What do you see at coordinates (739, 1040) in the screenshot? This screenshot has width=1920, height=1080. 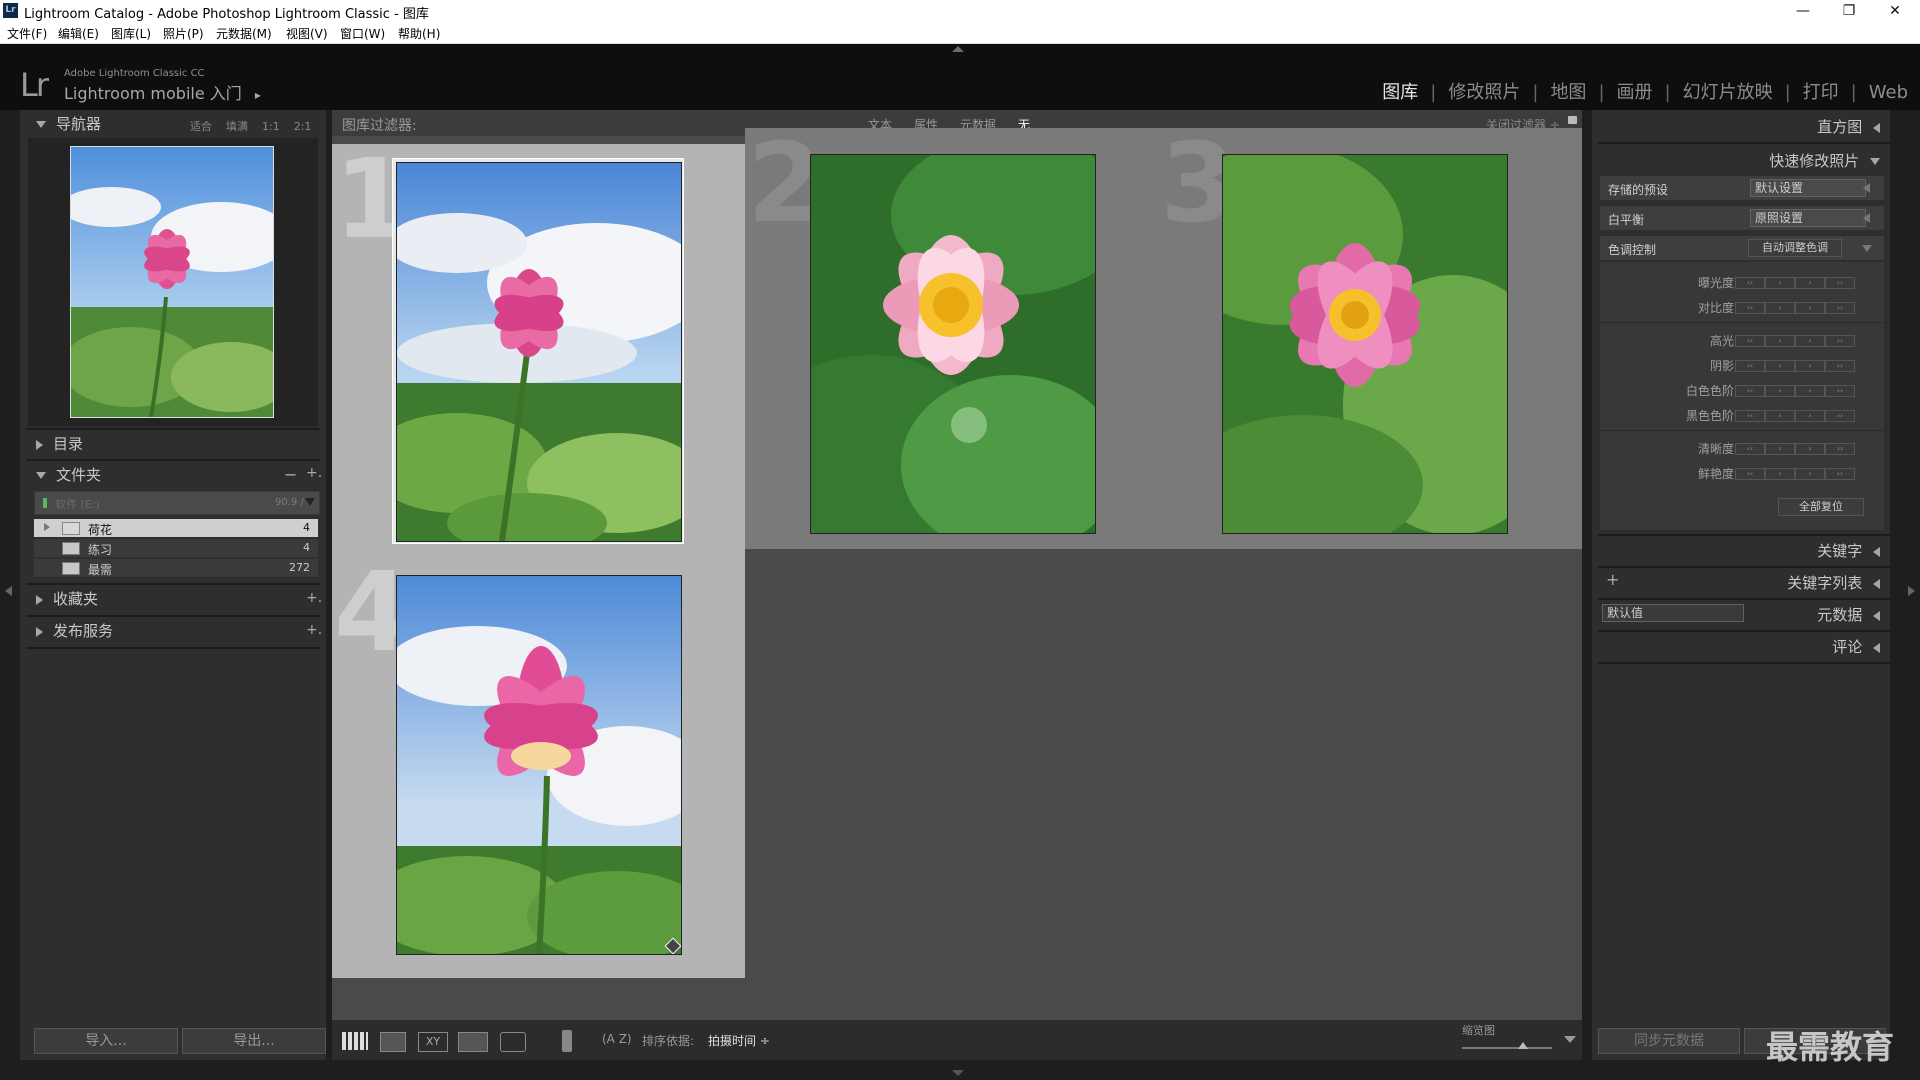 I see `sort-by-dropdown: 拍摄时间 ÷` at bounding box center [739, 1040].